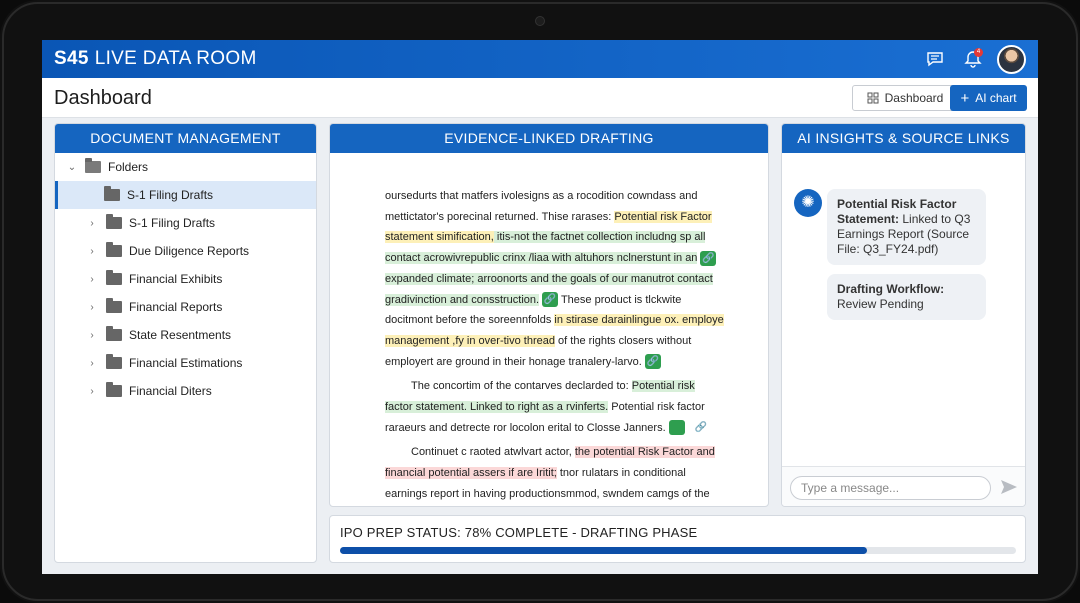  I want to click on ai-chart-button: + AI chart, so click(988, 98).